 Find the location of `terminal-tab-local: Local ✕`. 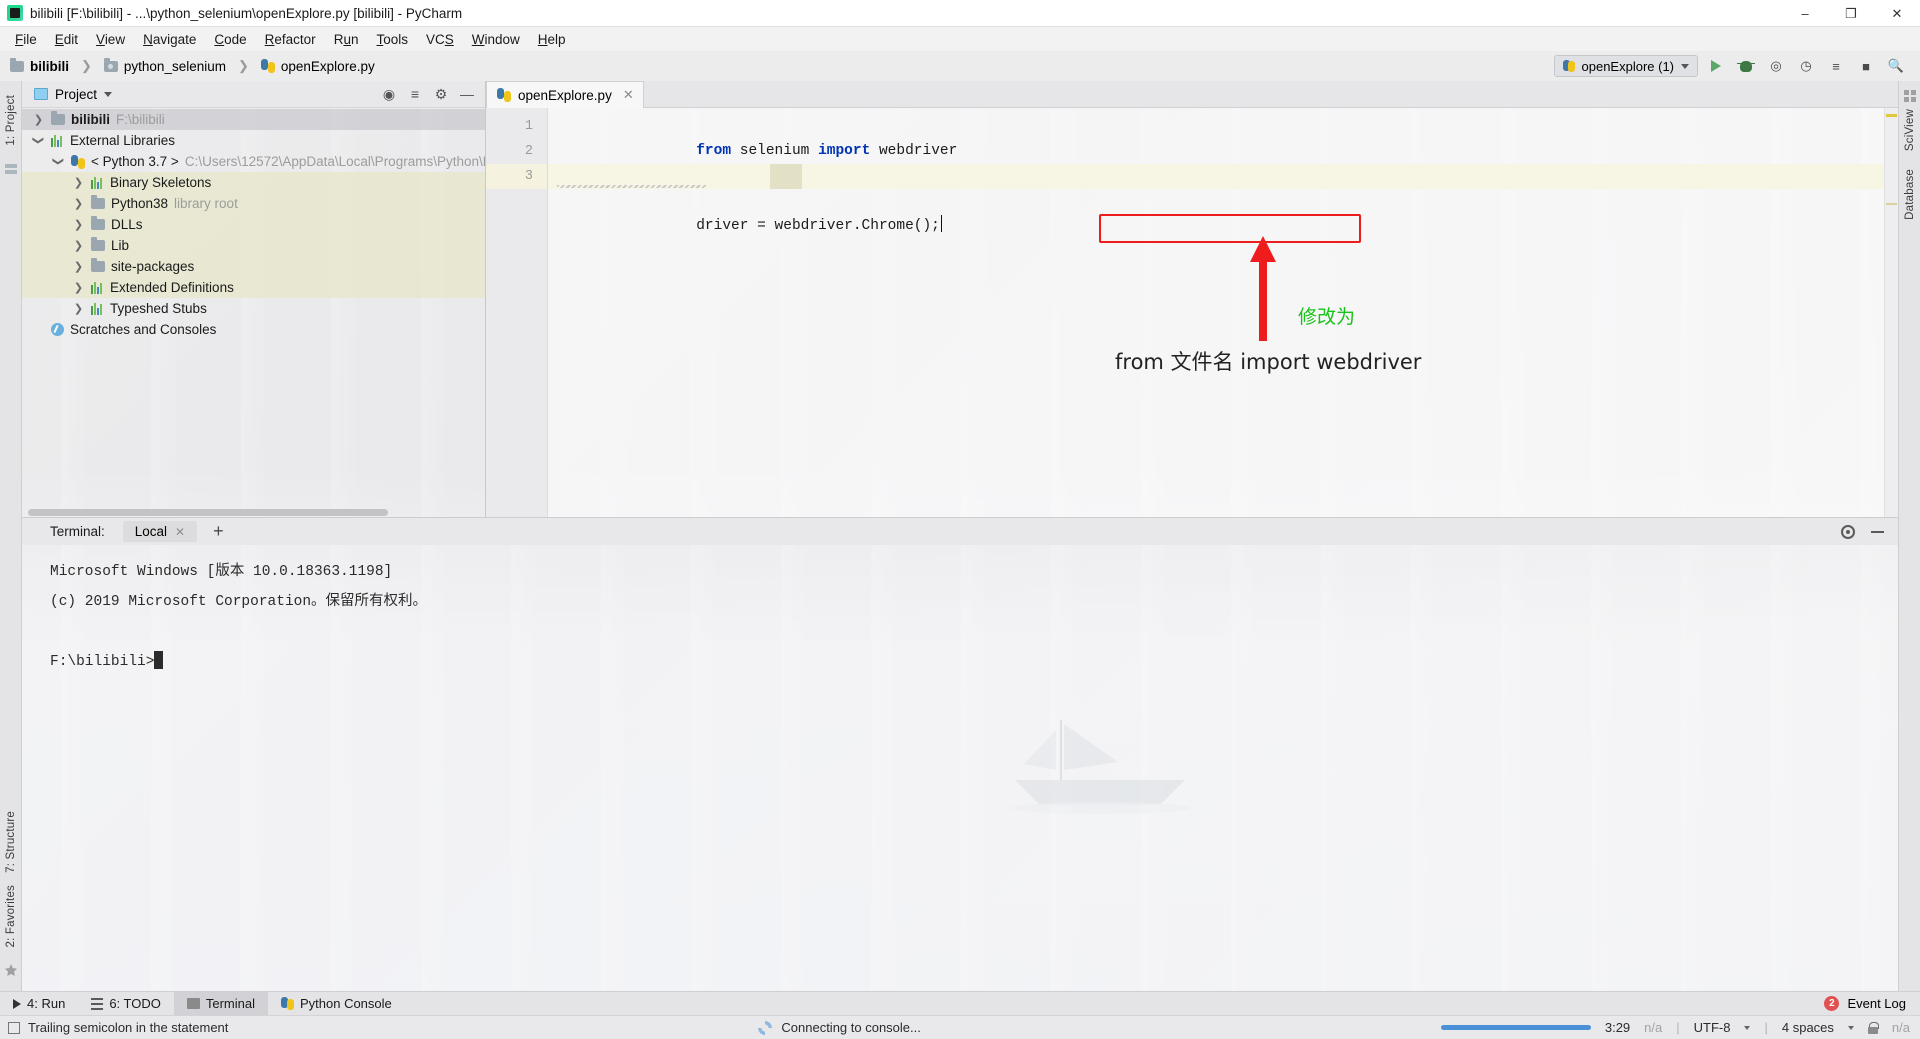

terminal-tab-local: Local ✕ is located at coordinates (160, 531).